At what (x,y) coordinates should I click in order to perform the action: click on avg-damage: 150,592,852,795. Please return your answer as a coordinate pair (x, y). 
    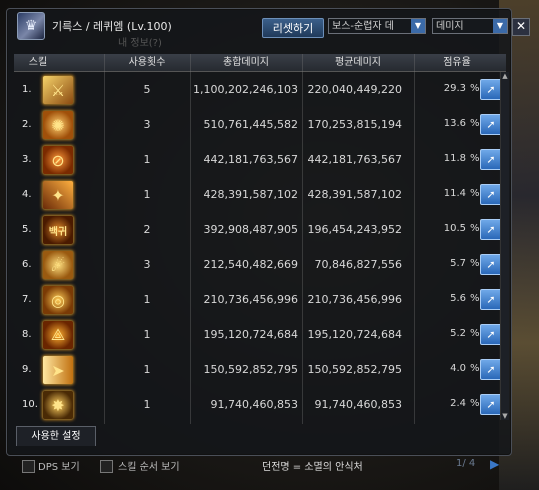
    Looking at the image, I should click on (354, 369).